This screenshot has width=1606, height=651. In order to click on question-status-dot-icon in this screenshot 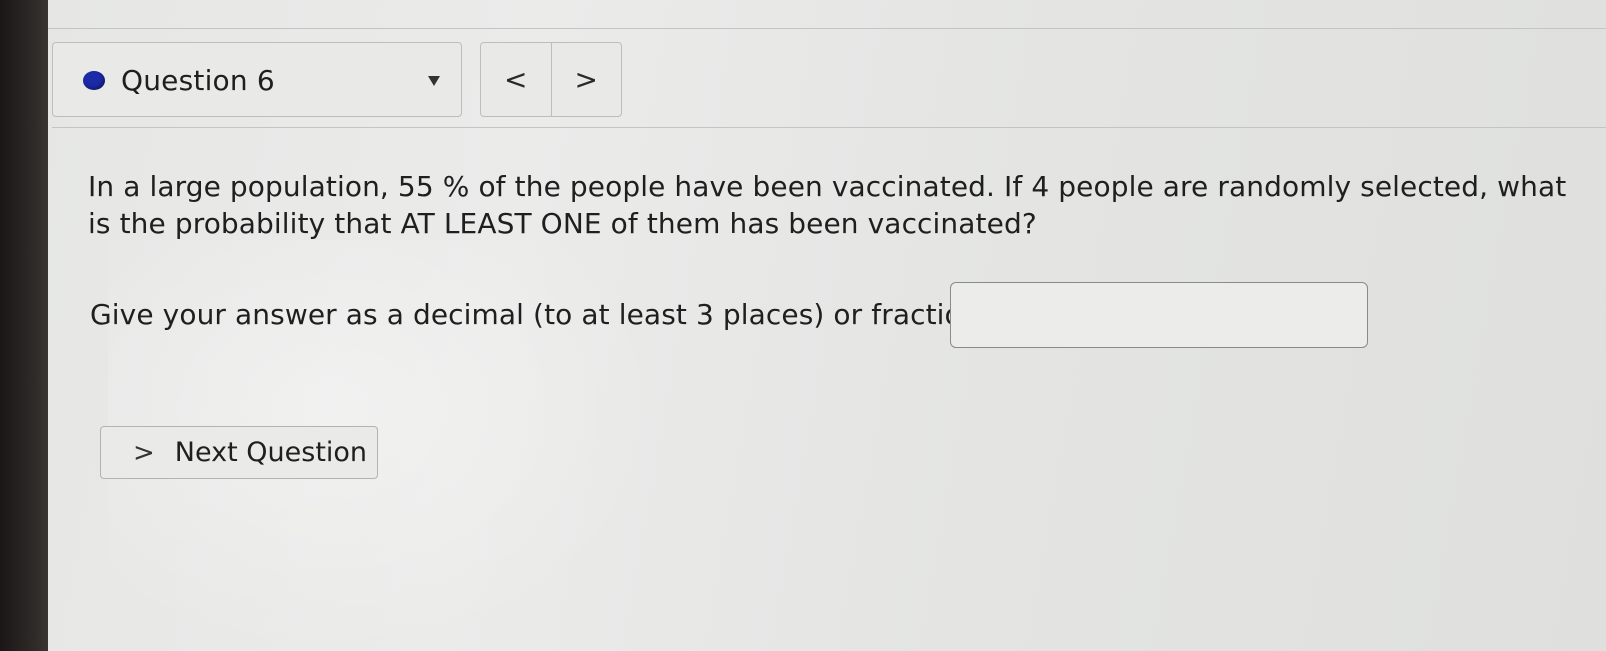, I will do `click(94, 80)`.